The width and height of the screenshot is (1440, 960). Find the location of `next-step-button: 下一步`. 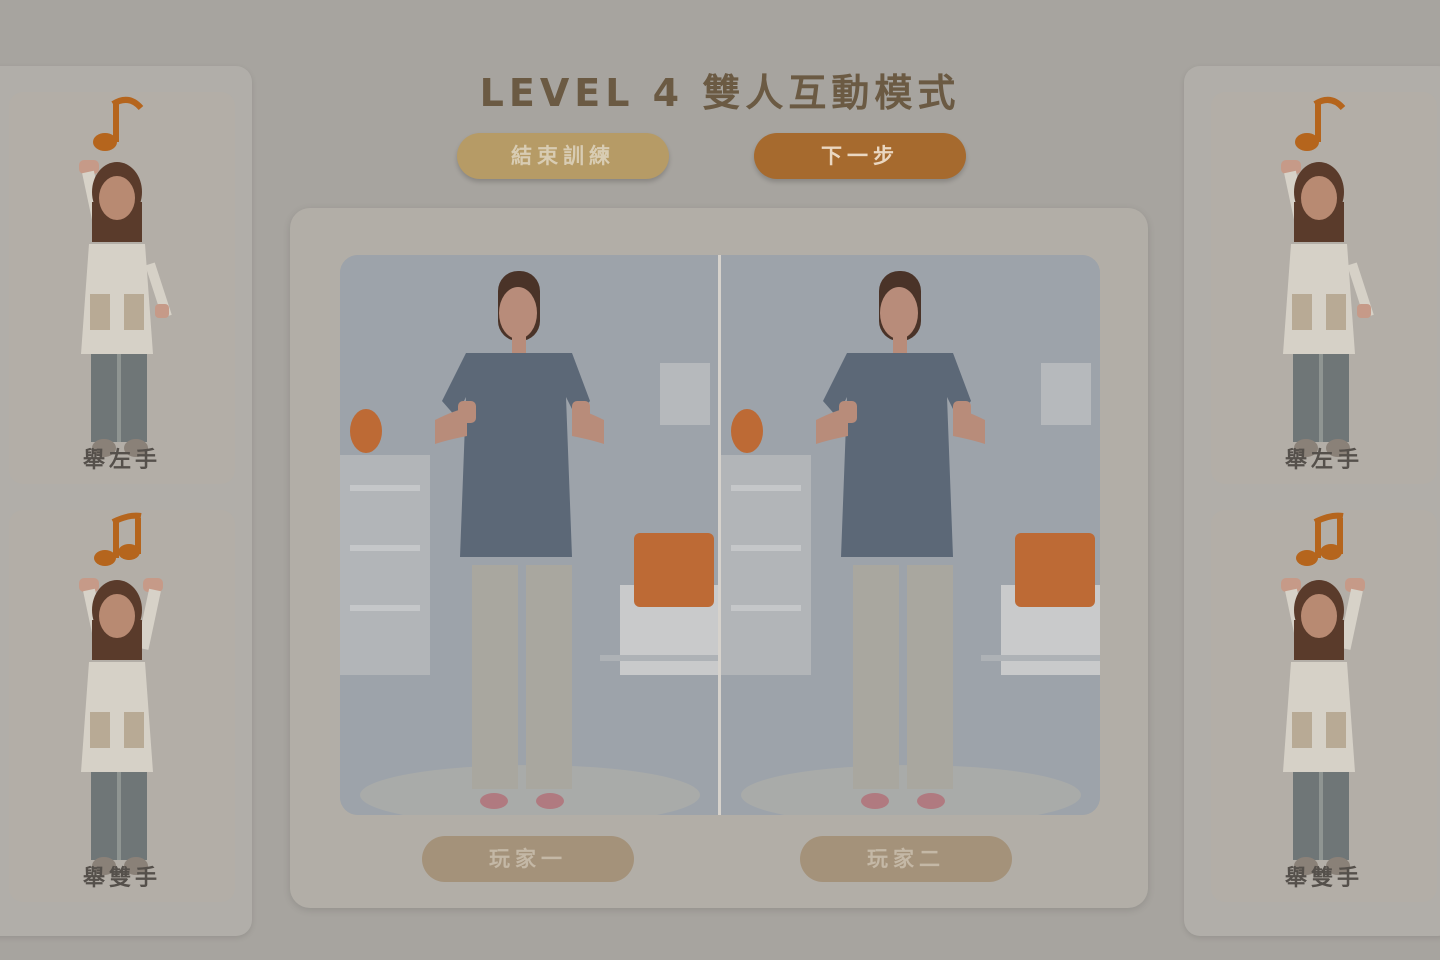

next-step-button: 下一步 is located at coordinates (860, 156).